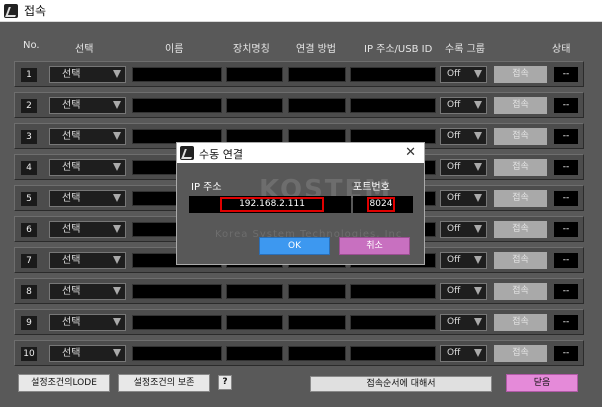 This screenshot has height=407, width=602. What do you see at coordinates (371, 187) in the screenshot?
I see `port-label: 포트번호` at bounding box center [371, 187].